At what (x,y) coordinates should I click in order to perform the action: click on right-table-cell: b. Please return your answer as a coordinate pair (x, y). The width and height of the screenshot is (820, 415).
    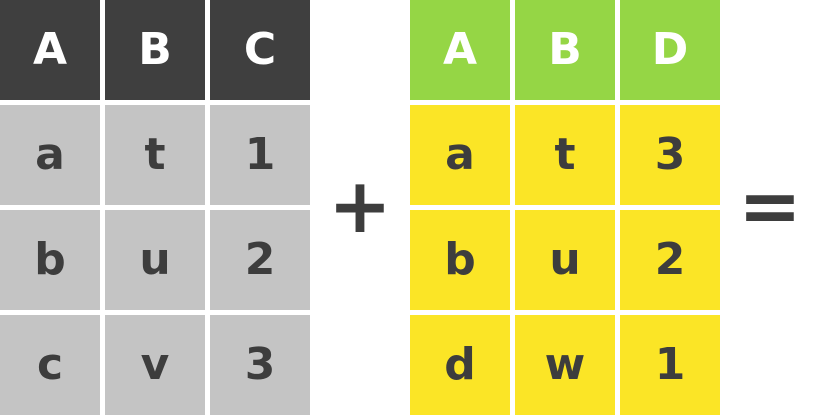
    Looking at the image, I should click on (460, 260).